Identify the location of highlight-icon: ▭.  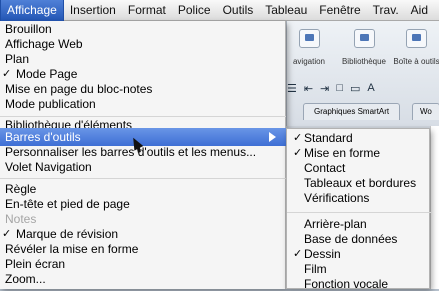
(355, 88).